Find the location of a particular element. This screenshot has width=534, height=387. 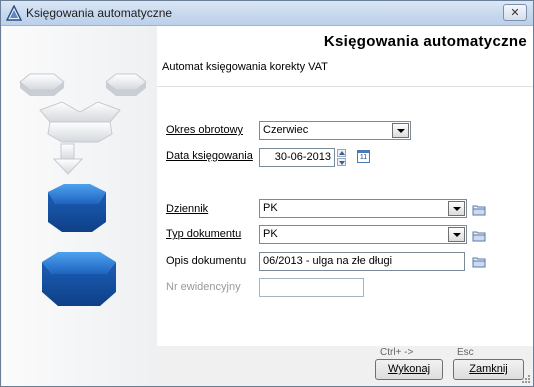

period-value: Czerwiec is located at coordinates (286, 130).